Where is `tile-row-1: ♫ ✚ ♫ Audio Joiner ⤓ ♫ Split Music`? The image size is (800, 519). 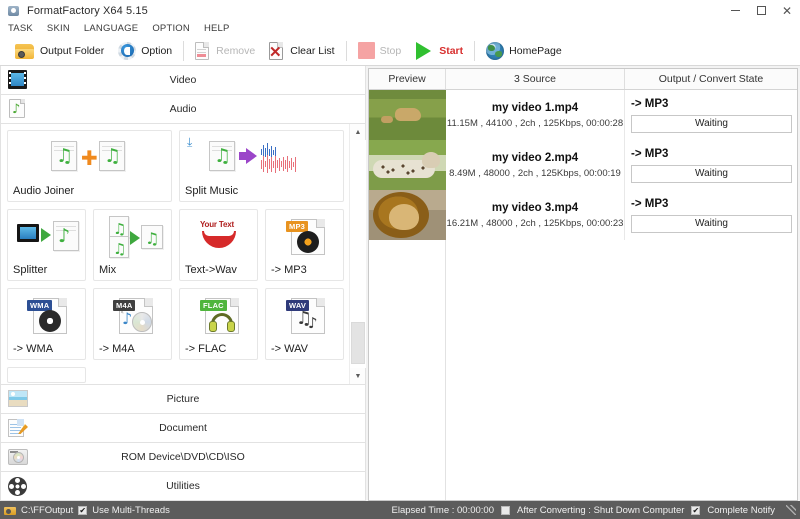 tile-row-1: ♫ ✚ ♫ Audio Joiner ⤓ ♫ Split Music is located at coordinates (176, 166).